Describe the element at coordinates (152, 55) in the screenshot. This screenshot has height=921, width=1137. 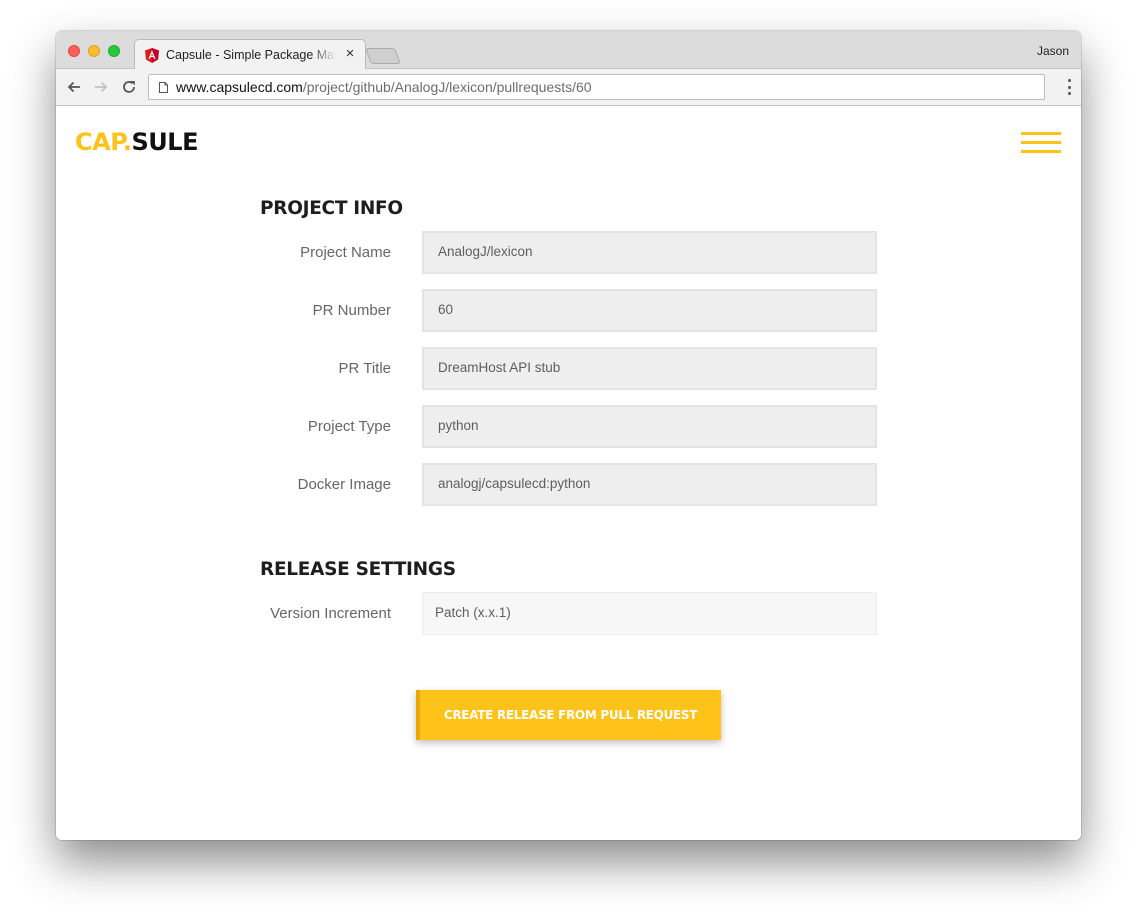
I see `angular-icon` at that location.